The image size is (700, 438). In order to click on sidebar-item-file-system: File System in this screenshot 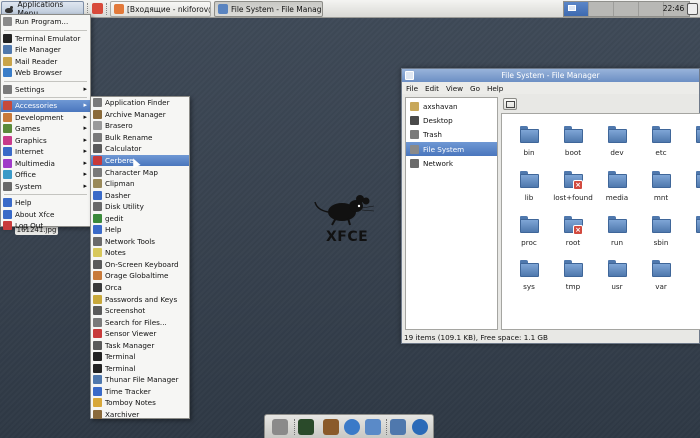, I will do `click(451, 149)`.